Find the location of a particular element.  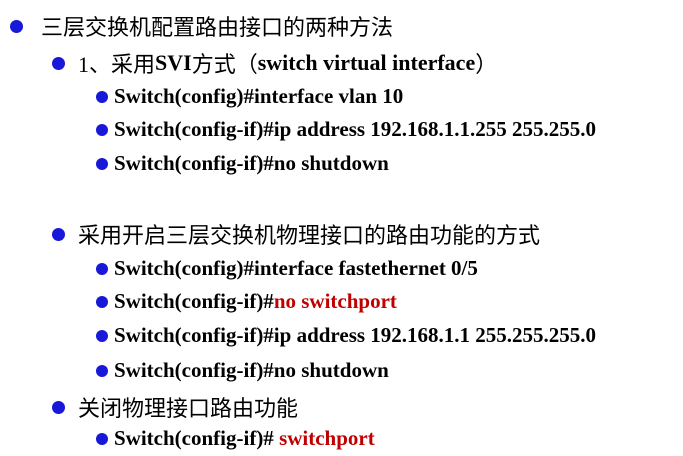

method2-heading-line: 采用开启三层交换机物理接口的路由功能的方式 is located at coordinates (296, 234).